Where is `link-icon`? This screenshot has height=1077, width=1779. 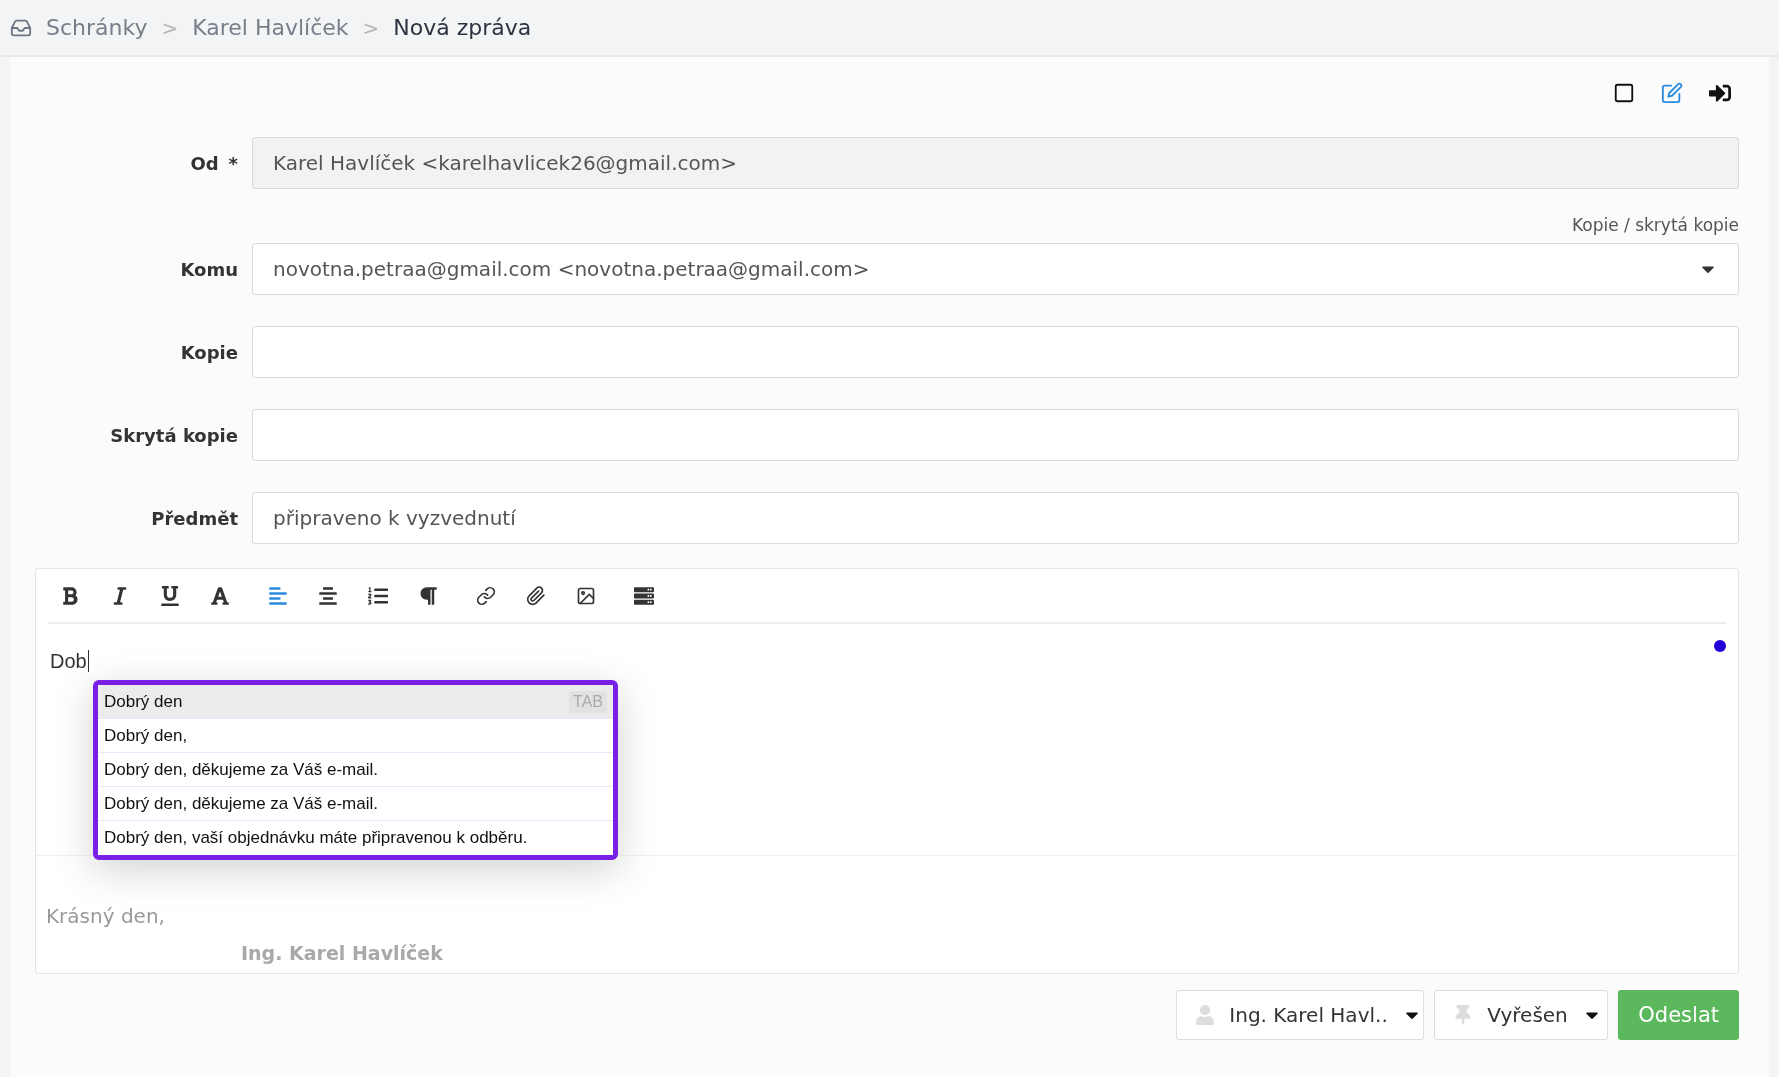 link-icon is located at coordinates (486, 595).